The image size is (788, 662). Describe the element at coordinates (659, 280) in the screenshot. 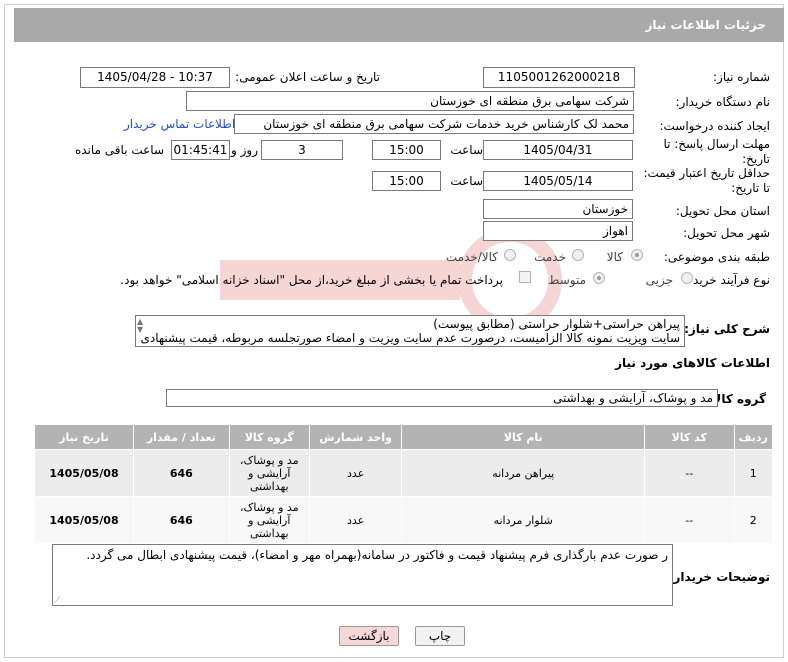

I see `process-option-minor: جزیی` at that location.